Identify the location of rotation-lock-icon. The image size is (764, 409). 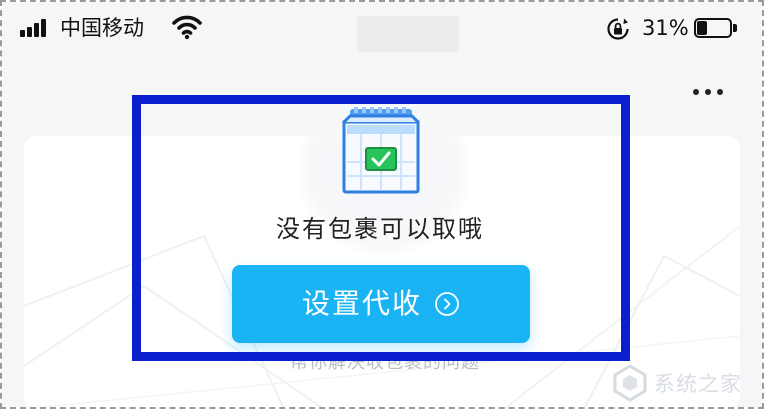
(618, 29).